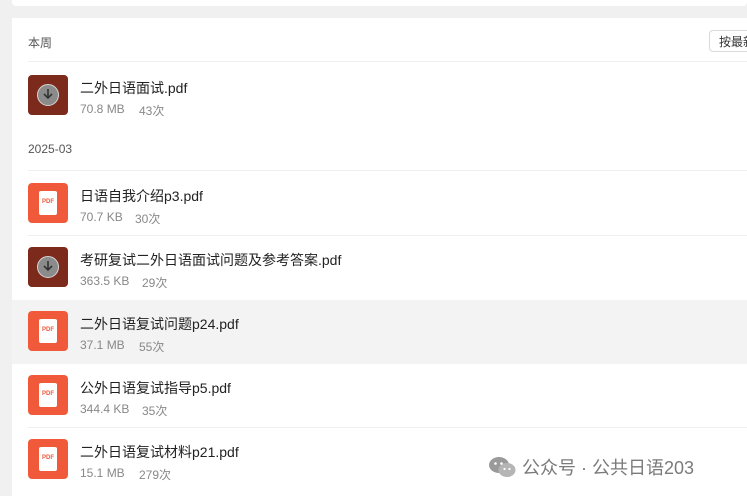 The height and width of the screenshot is (496, 747). I want to click on file-row: 二外日语面试.pdf 70.8 MB 43次, so click(379, 96).